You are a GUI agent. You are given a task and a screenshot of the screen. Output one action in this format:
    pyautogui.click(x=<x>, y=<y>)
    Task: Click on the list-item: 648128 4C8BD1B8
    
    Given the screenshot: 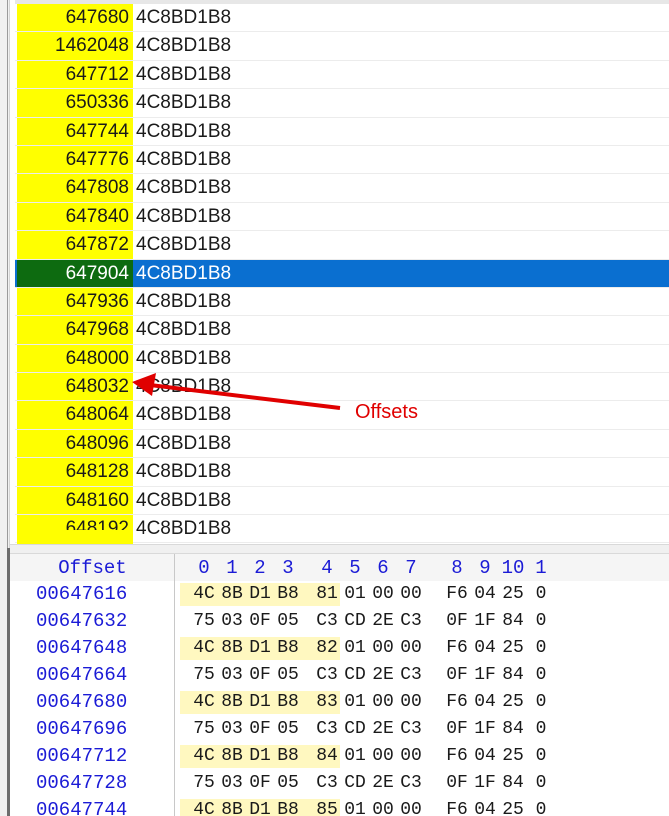 What is the action you would take?
    pyautogui.click(x=342, y=472)
    